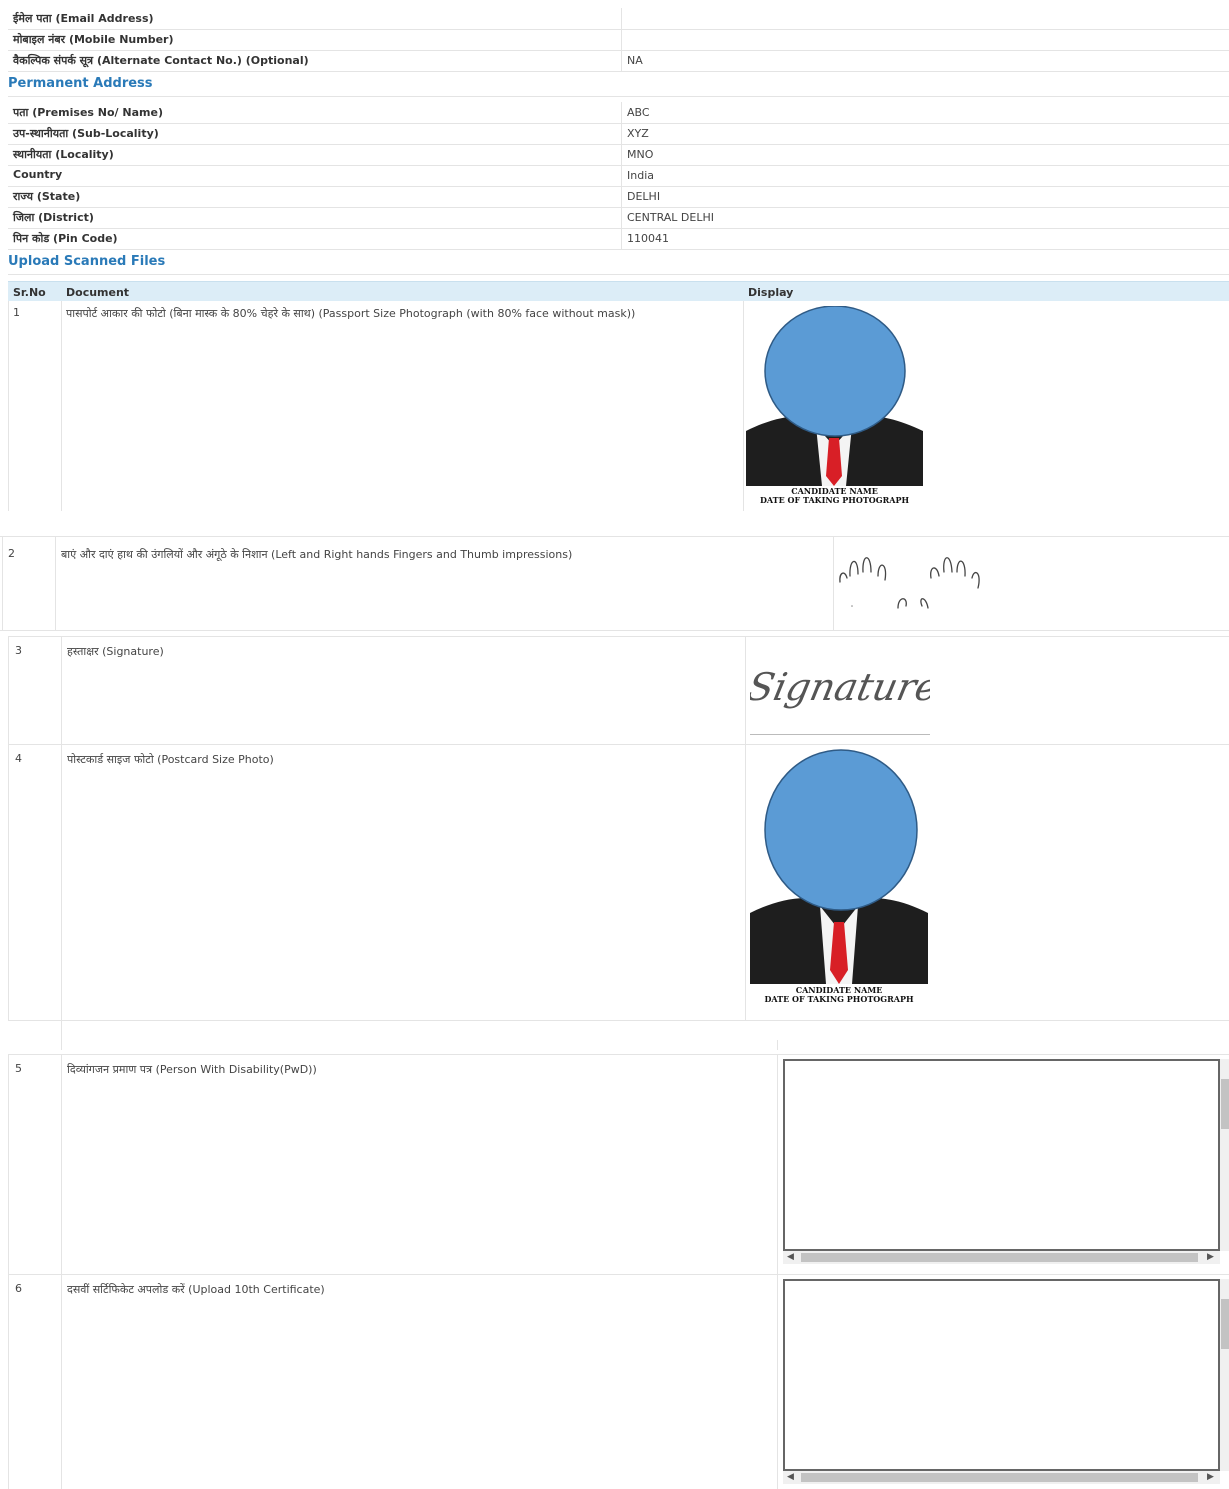  What do you see at coordinates (86, 133) in the screenshot?
I see `sub-locality-label: उप-स्थानीयता (Sub-Locality)` at bounding box center [86, 133].